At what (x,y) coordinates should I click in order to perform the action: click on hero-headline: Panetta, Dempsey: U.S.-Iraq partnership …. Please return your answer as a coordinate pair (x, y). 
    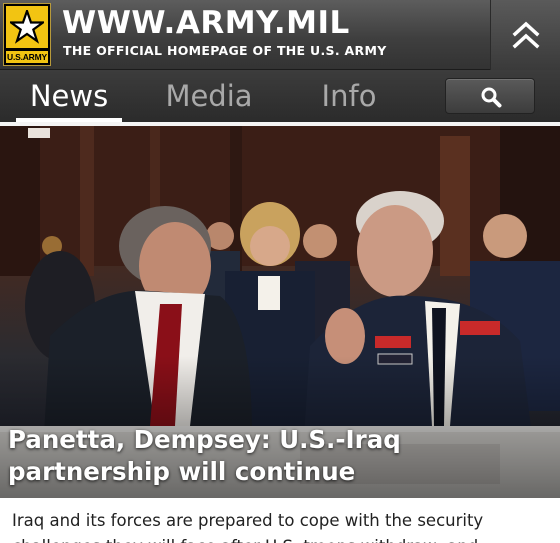
    Looking at the image, I should click on (278, 456).